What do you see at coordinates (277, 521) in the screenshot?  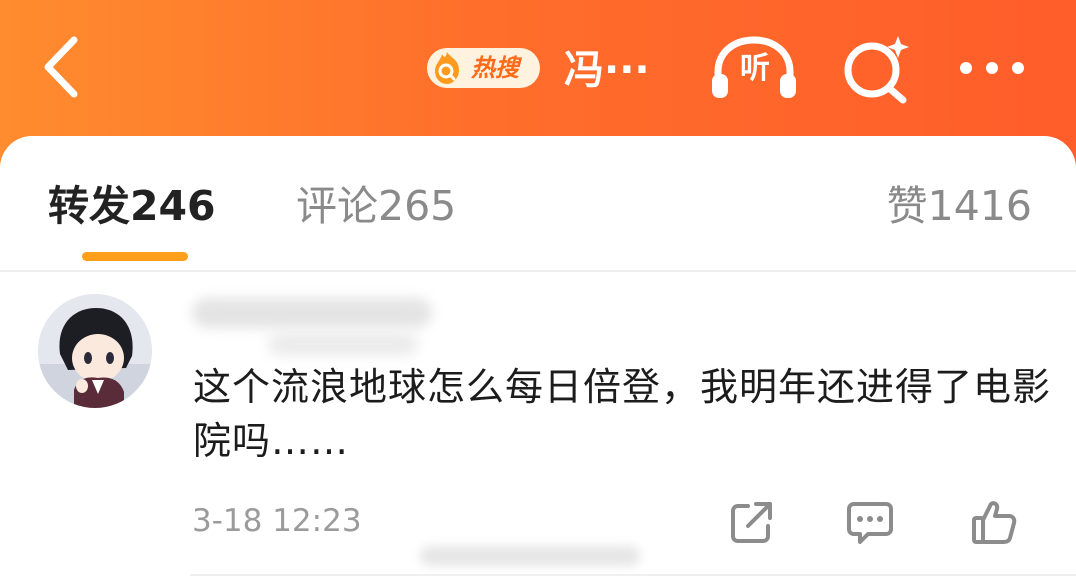 I see `comment-timestamp: 3-18 12:23` at bounding box center [277, 521].